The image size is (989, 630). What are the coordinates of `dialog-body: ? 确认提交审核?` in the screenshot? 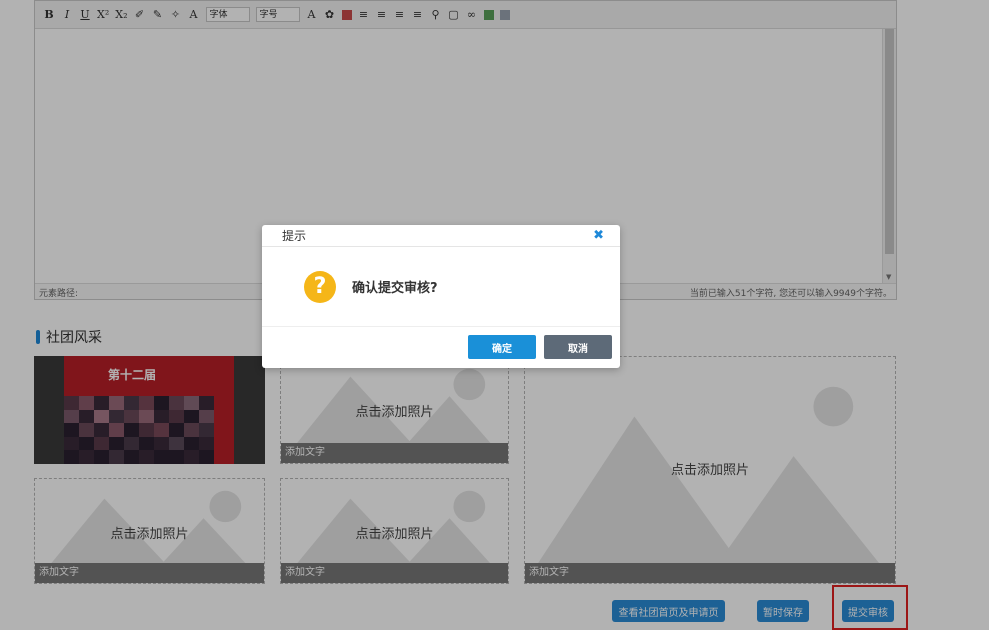 It's located at (441, 287).